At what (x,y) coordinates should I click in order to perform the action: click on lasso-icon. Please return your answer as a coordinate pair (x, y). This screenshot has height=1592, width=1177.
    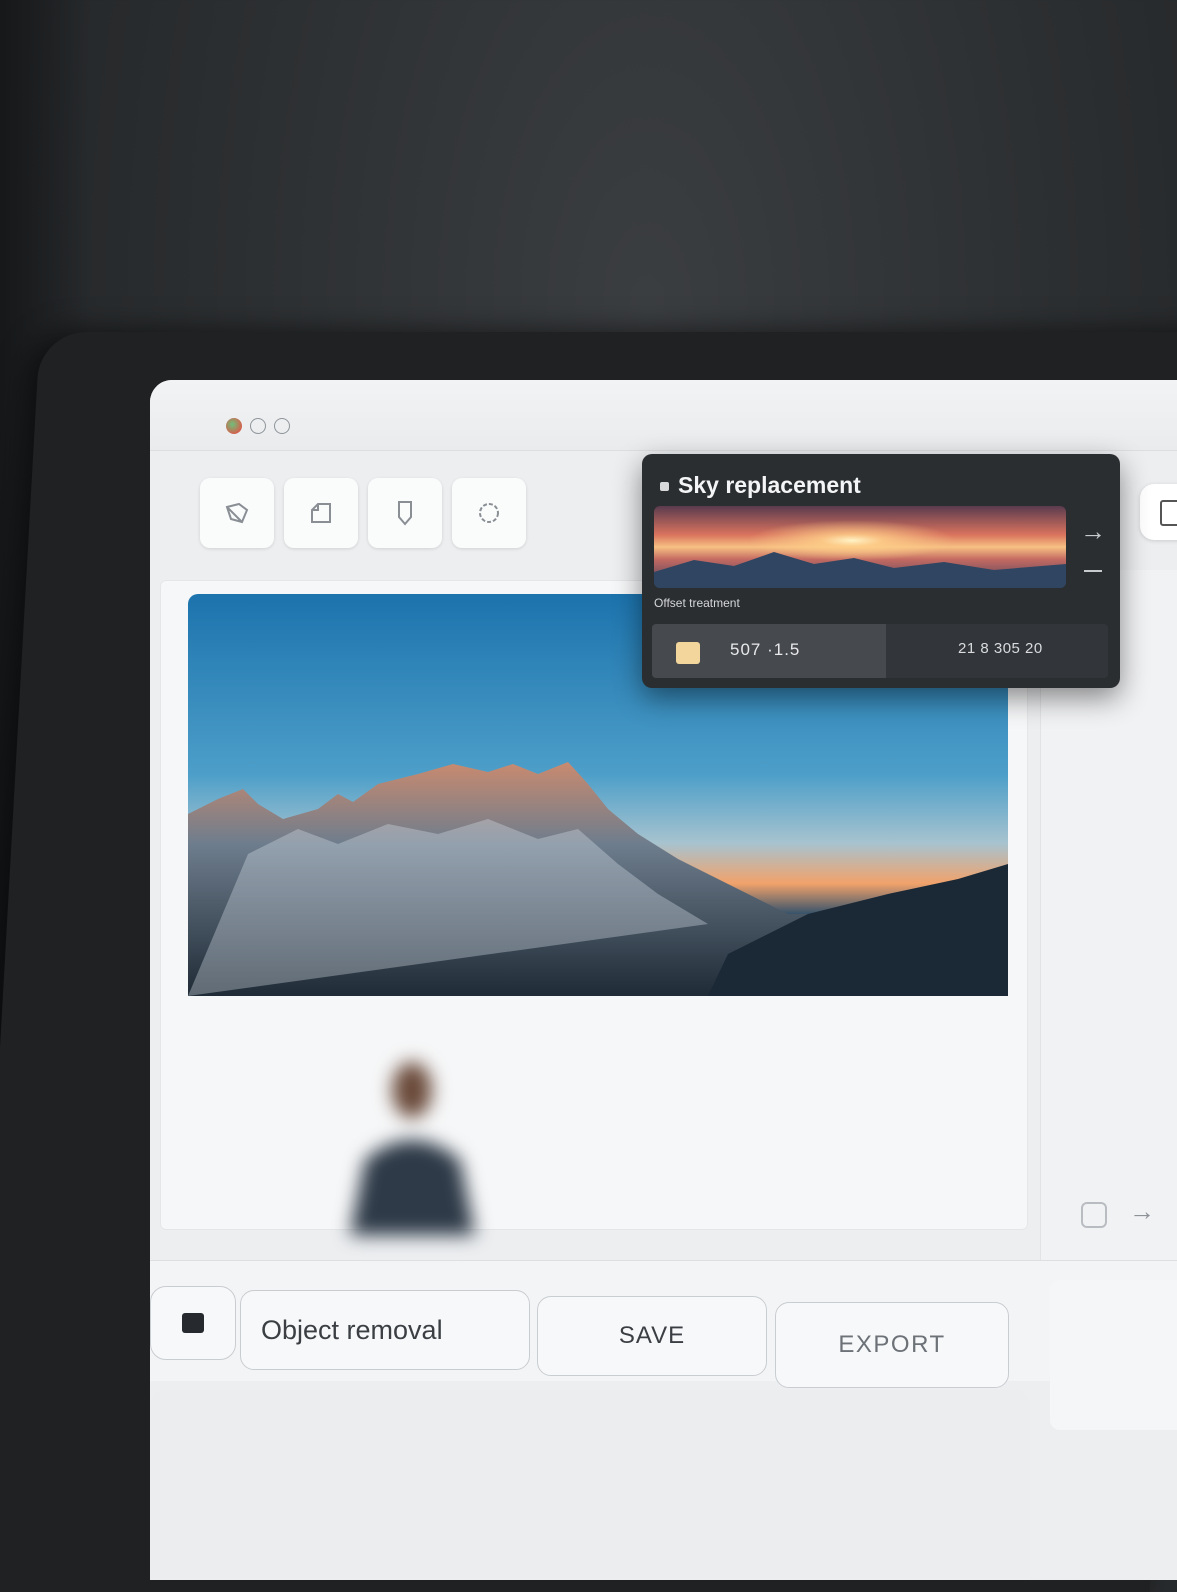
    Looking at the image, I should click on (237, 513).